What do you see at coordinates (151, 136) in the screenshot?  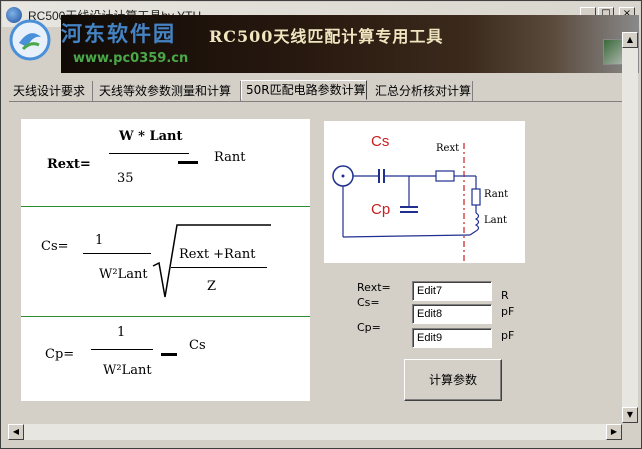 I see `rext-formula-numerator: W * Lant` at bounding box center [151, 136].